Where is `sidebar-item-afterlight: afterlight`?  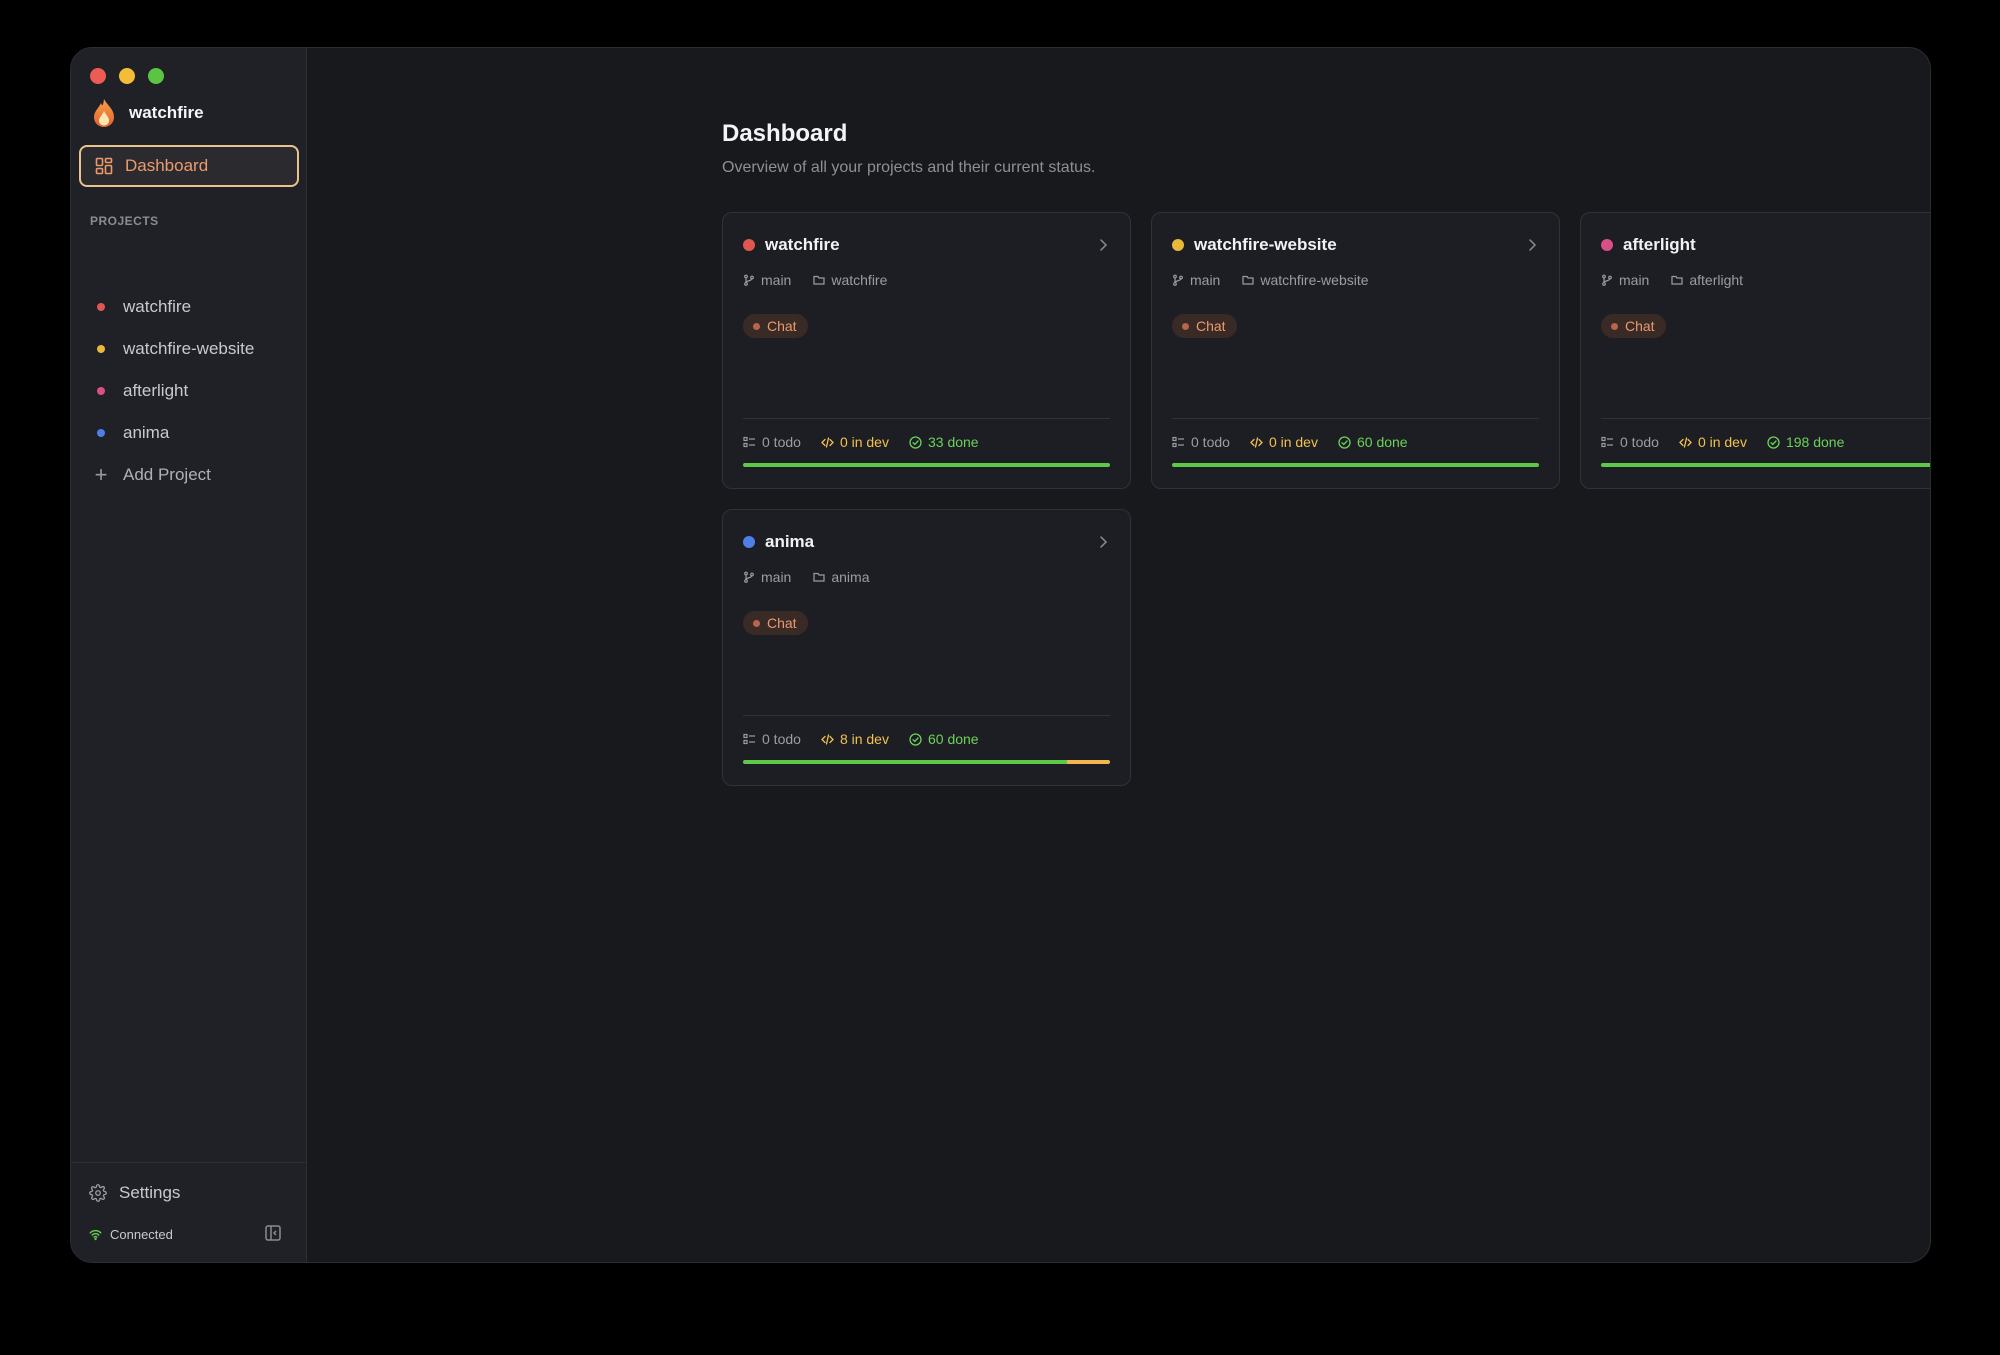 sidebar-item-afterlight: afterlight is located at coordinates (189, 391).